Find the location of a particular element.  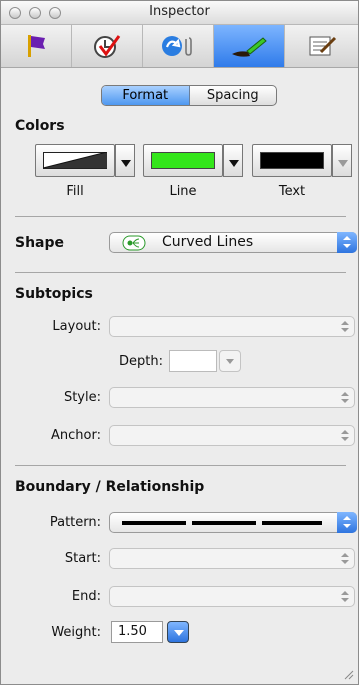

layout-label: Layout: is located at coordinates (76, 326).